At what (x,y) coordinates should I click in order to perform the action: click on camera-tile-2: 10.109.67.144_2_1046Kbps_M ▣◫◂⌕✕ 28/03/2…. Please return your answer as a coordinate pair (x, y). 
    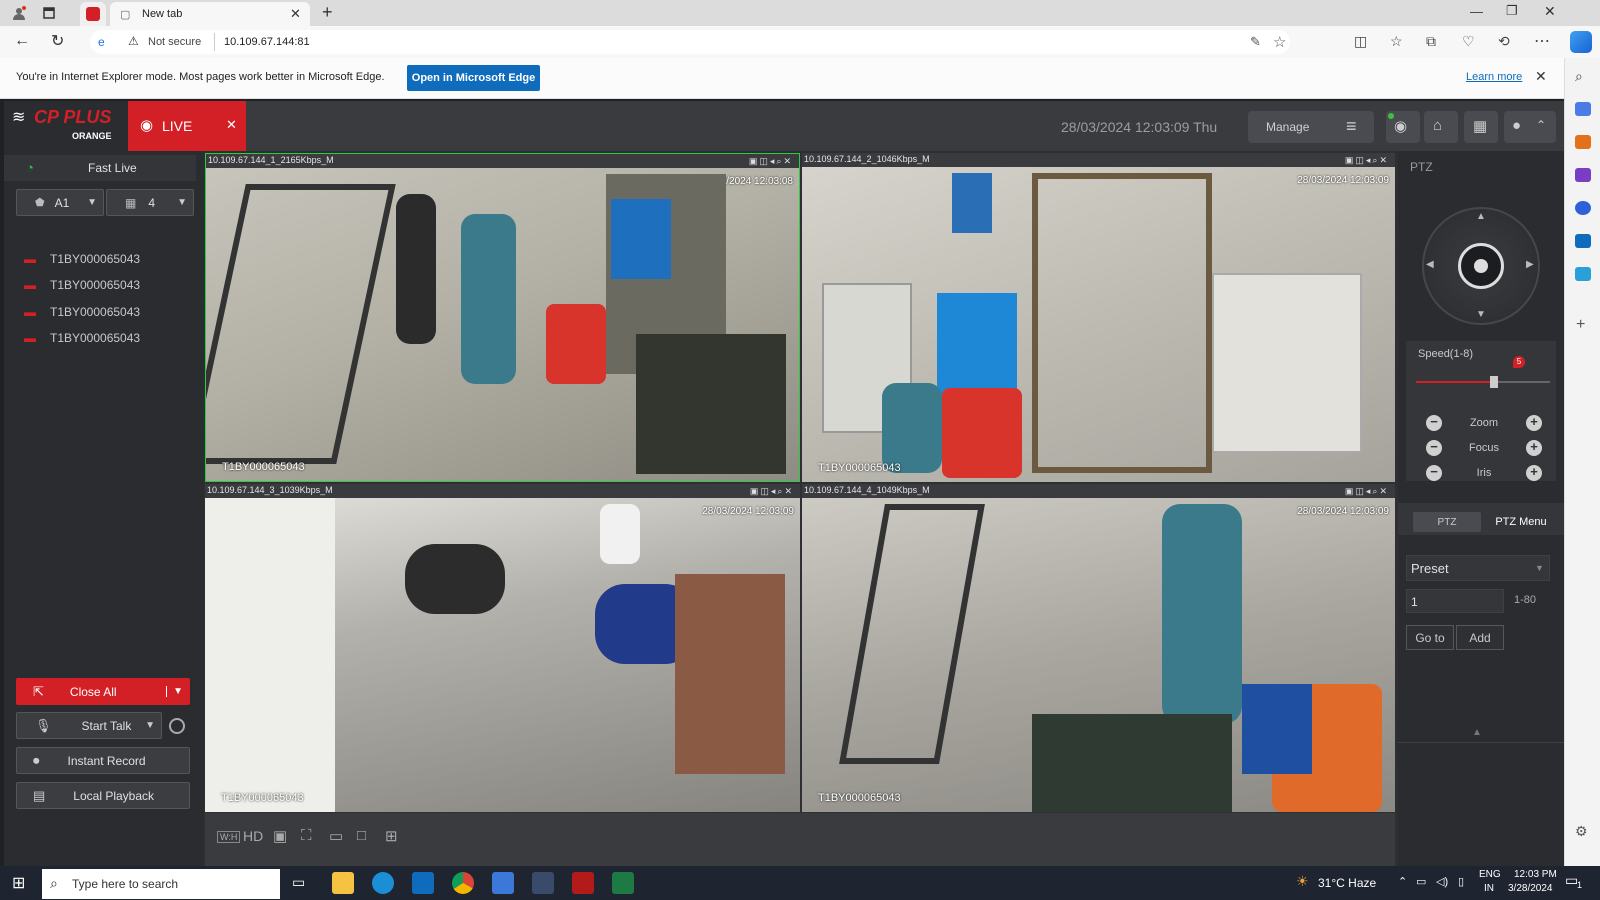
    Looking at the image, I should click on (1098, 317).